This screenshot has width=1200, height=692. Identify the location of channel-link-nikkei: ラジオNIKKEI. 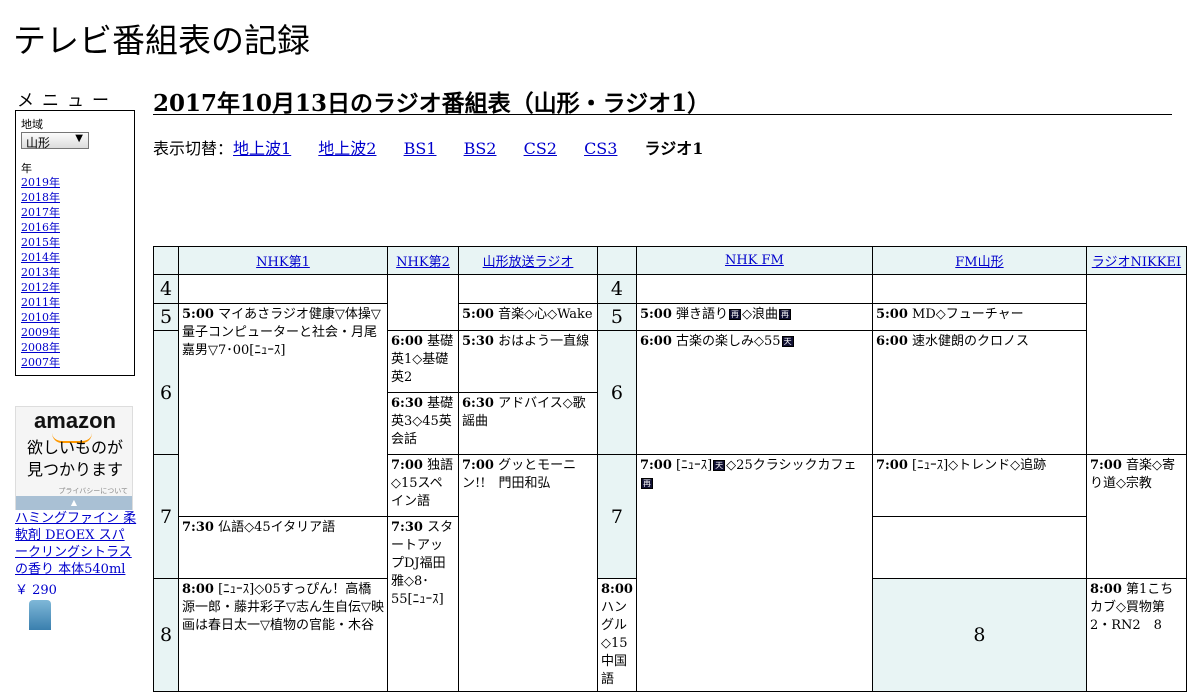
(1136, 262).